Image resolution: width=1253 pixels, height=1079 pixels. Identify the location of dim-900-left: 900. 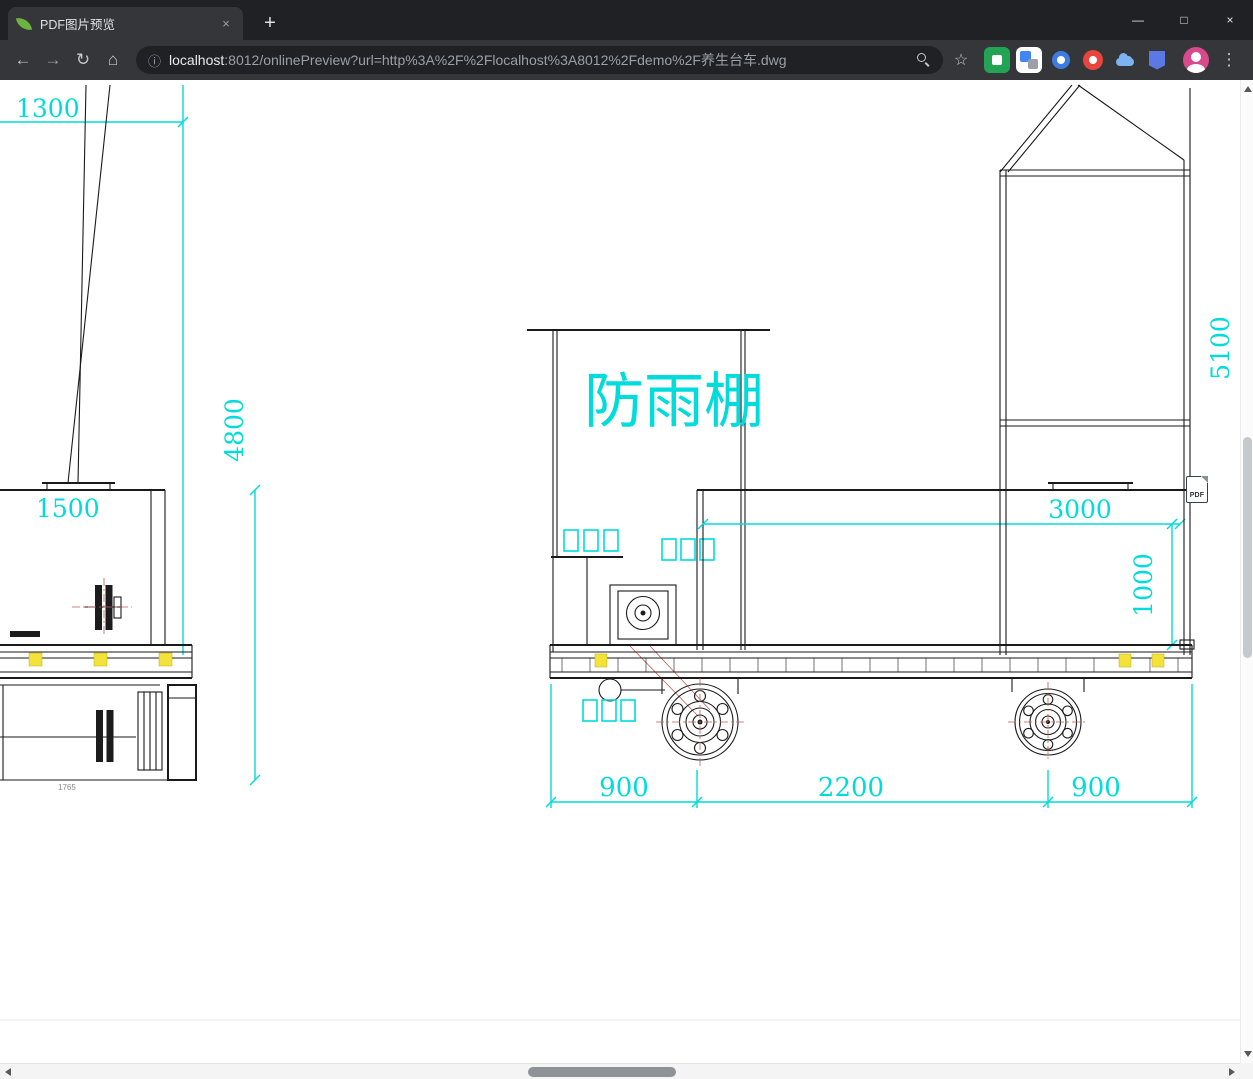
(624, 788).